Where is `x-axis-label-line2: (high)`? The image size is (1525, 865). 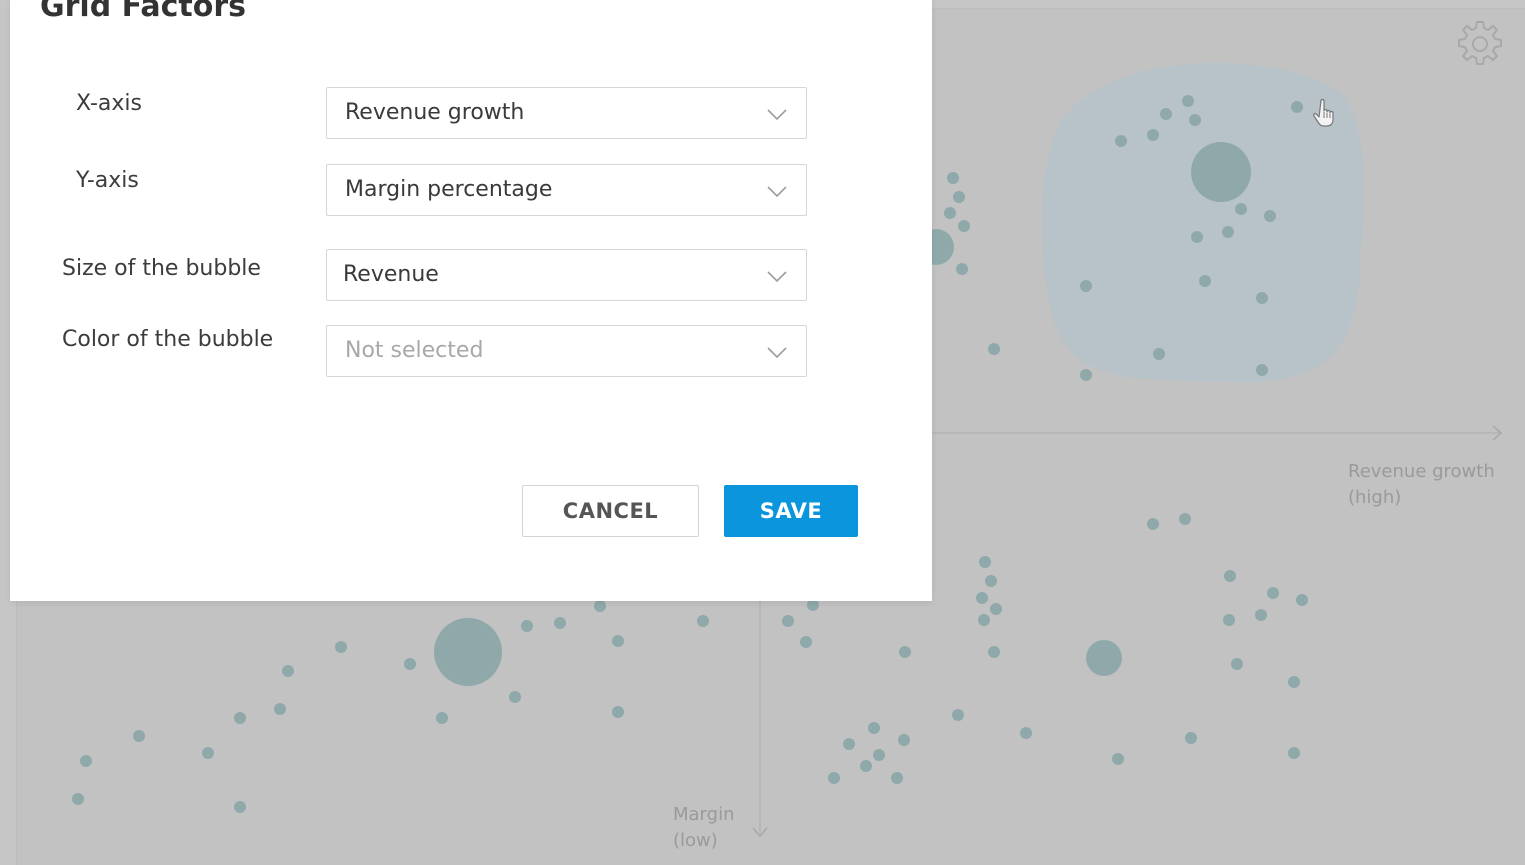 x-axis-label-line2: (high) is located at coordinates (1375, 497).